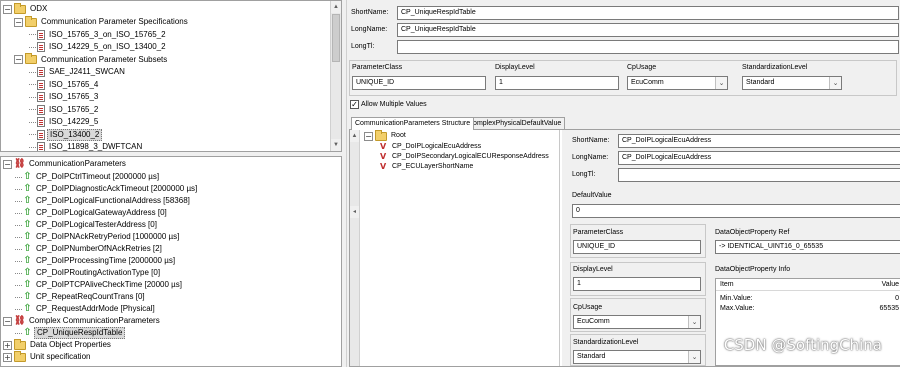 The width and height of the screenshot is (900, 367). What do you see at coordinates (63, 97) in the screenshot?
I see `tree-item: ISO_15765_3` at bounding box center [63, 97].